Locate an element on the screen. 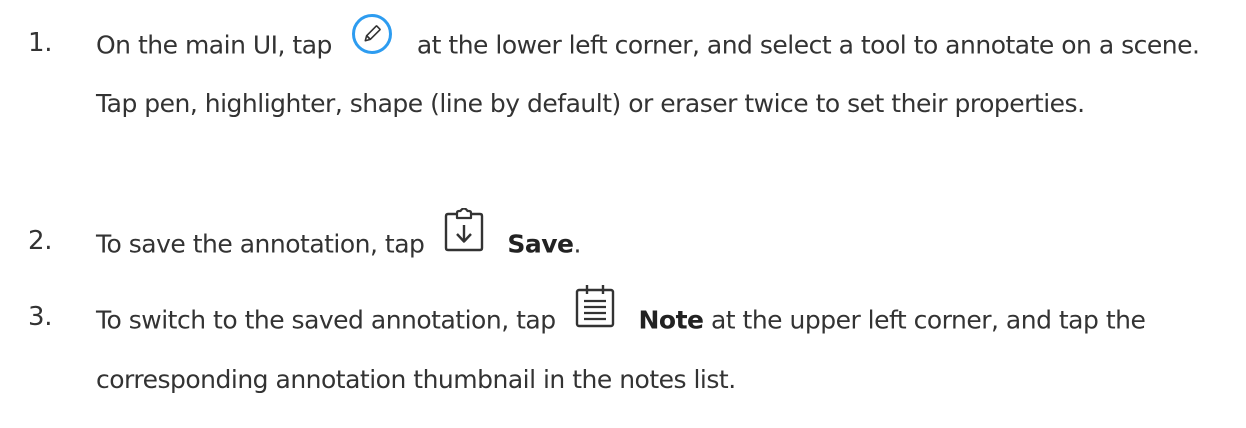 The image size is (1246, 428). step-text-after: . is located at coordinates (577, 244).